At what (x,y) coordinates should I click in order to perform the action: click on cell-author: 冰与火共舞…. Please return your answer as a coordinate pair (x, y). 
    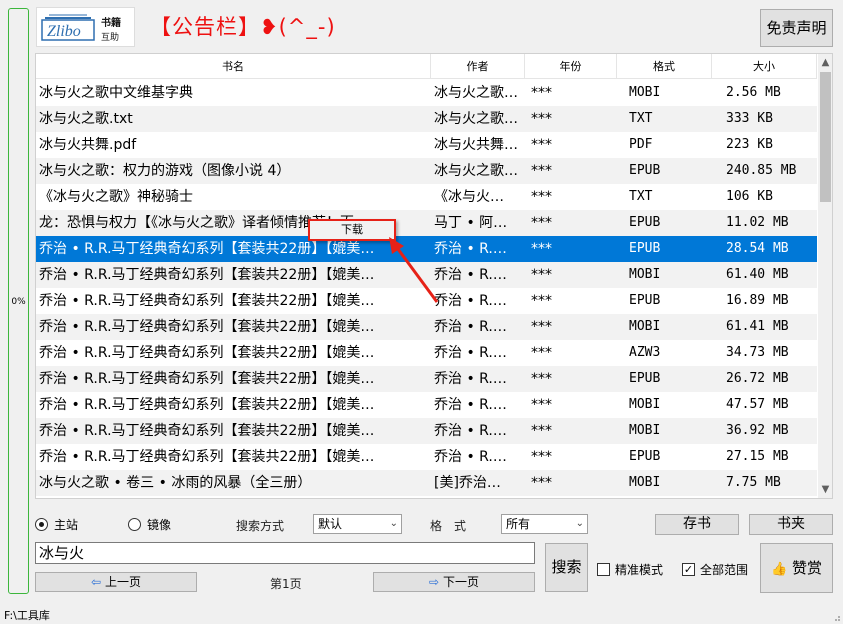
    Looking at the image, I should click on (476, 145).